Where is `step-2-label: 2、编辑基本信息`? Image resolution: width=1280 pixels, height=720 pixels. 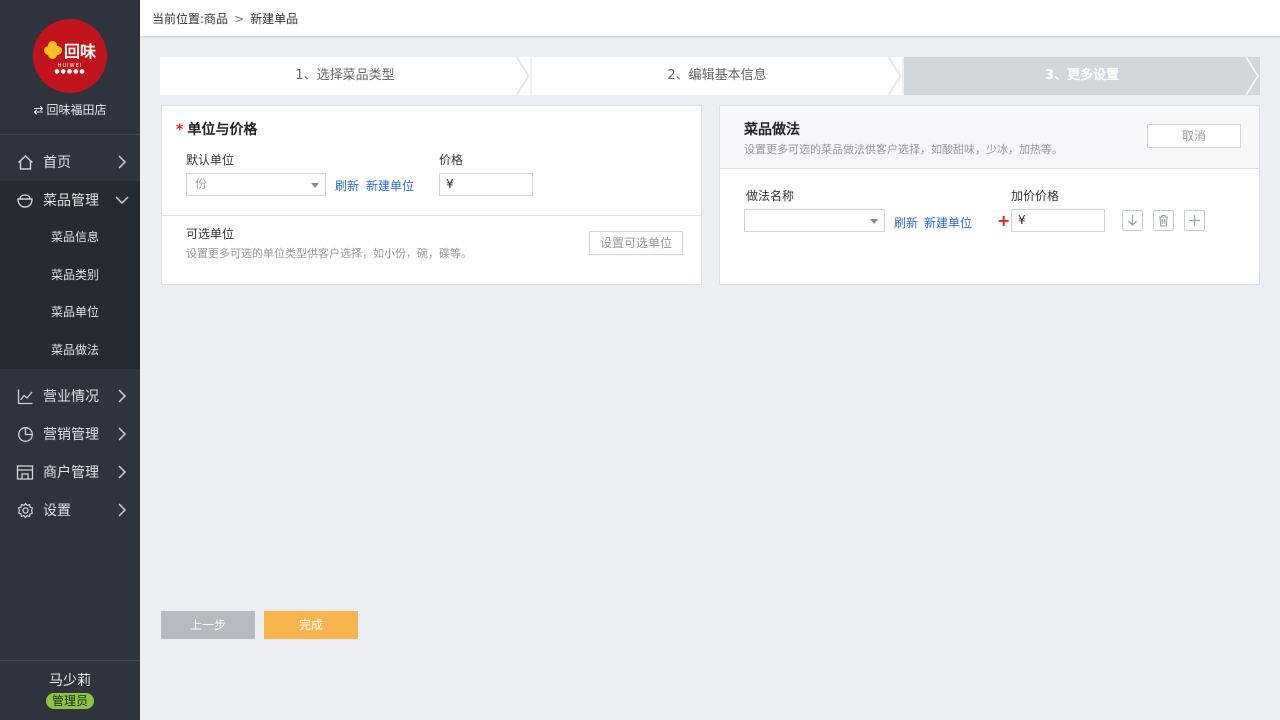
step-2-label: 2、编辑基本信息 is located at coordinates (717, 75).